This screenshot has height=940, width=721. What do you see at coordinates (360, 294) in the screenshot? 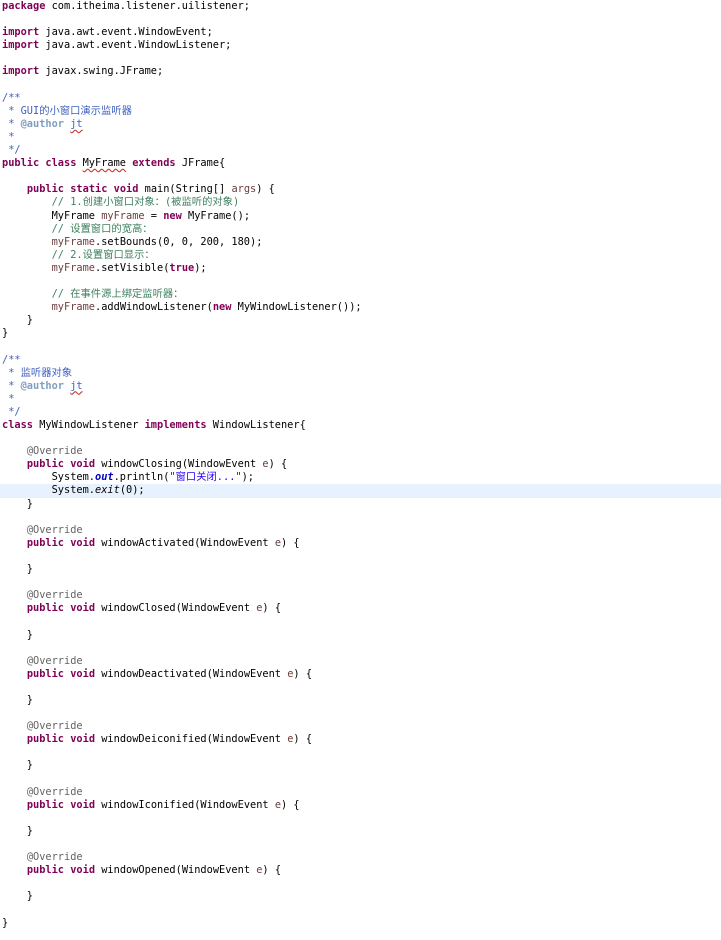
I see `code-line: // 在事件源上绑定监听器：` at bounding box center [360, 294].